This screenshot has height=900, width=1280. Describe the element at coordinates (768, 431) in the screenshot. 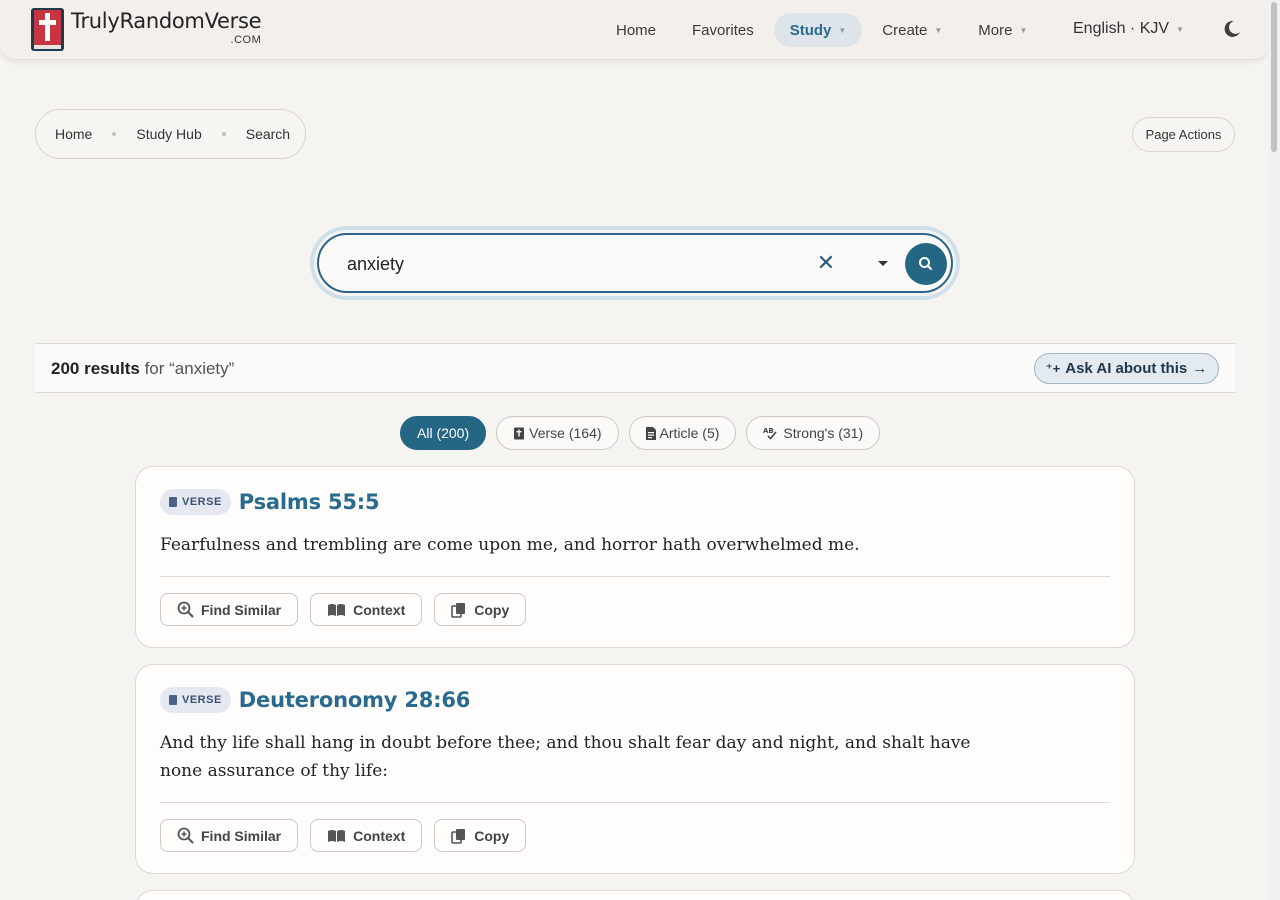

I see `svg-text: AB` at that location.